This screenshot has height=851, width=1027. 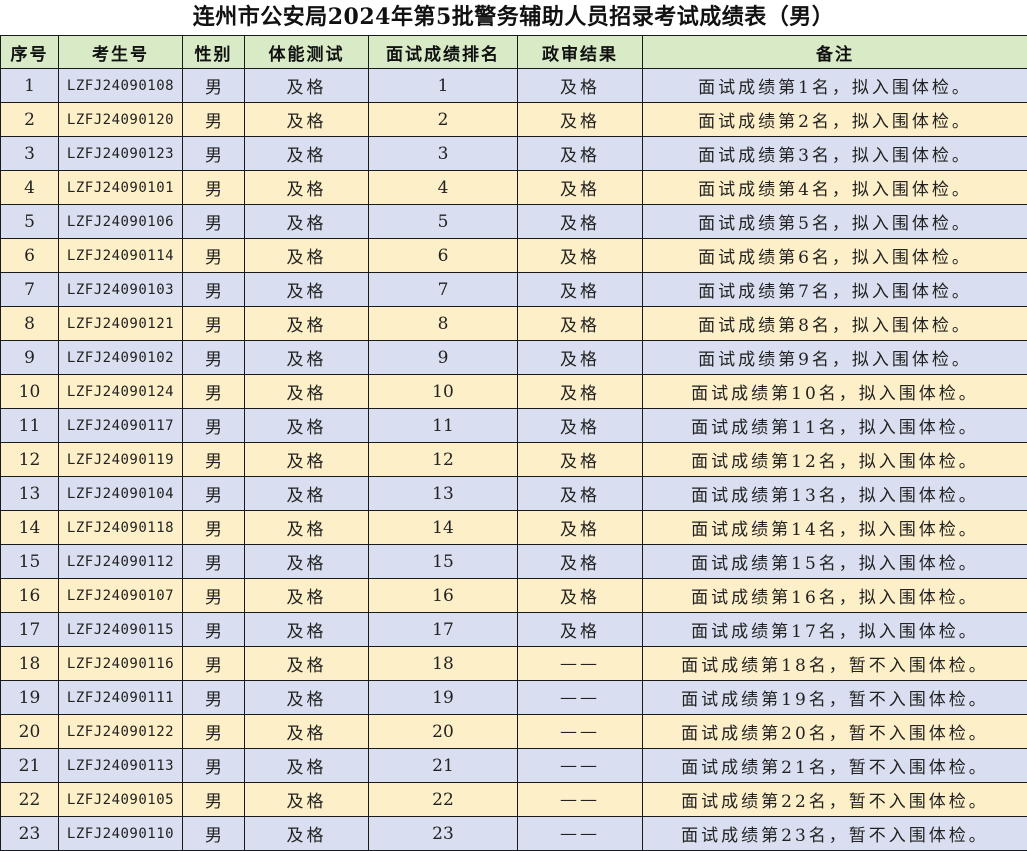 What do you see at coordinates (834, 425) in the screenshot?
I see `remarks-cell: 面试成绩第11名，拟入围体检。` at bounding box center [834, 425].